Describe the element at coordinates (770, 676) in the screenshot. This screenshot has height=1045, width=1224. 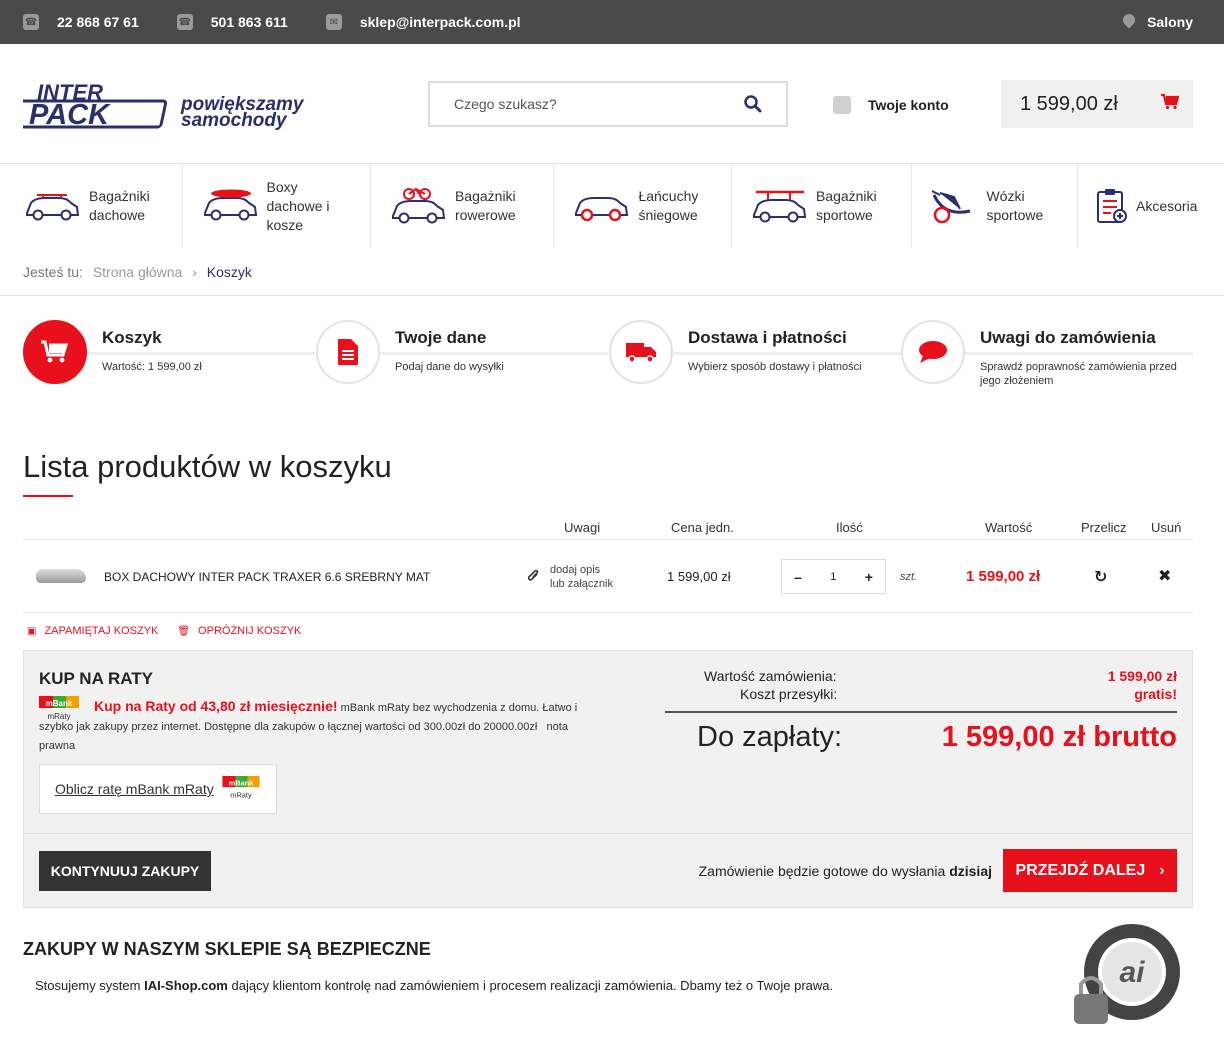
I see `order-value-label: Wartość zamówienia:` at that location.